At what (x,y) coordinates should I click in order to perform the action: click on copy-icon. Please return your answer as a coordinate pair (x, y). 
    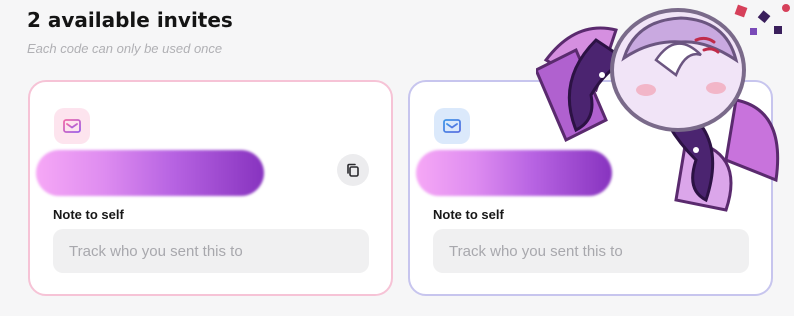
    Looking at the image, I should click on (353, 170).